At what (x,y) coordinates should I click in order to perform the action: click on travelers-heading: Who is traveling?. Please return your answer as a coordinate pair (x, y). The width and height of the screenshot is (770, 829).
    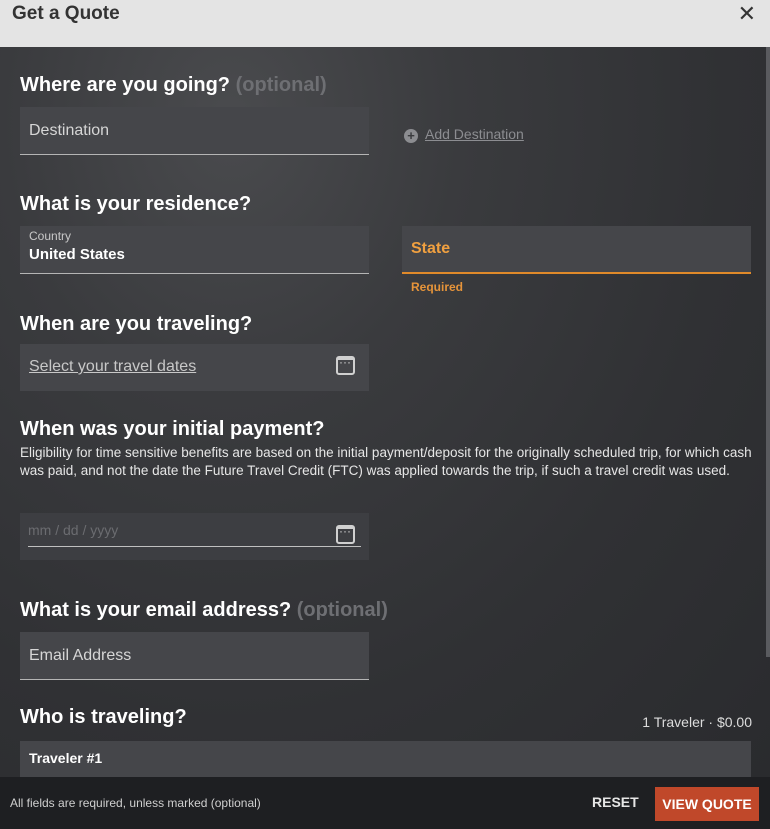
    Looking at the image, I should click on (103, 717).